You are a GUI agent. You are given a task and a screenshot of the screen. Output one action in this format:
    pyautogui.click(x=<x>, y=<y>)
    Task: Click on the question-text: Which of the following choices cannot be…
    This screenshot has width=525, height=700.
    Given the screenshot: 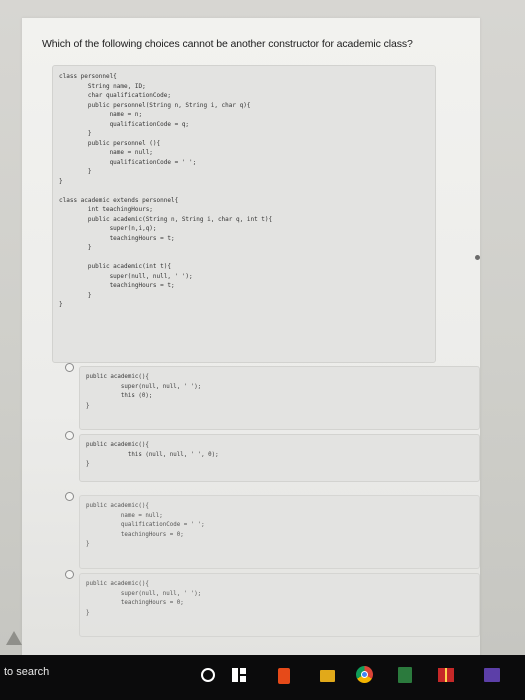 What is the action you would take?
    pyautogui.click(x=227, y=44)
    